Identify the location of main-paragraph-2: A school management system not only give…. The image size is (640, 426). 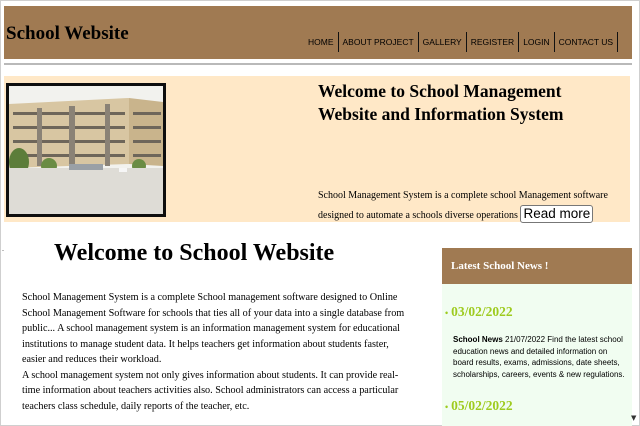
(210, 390).